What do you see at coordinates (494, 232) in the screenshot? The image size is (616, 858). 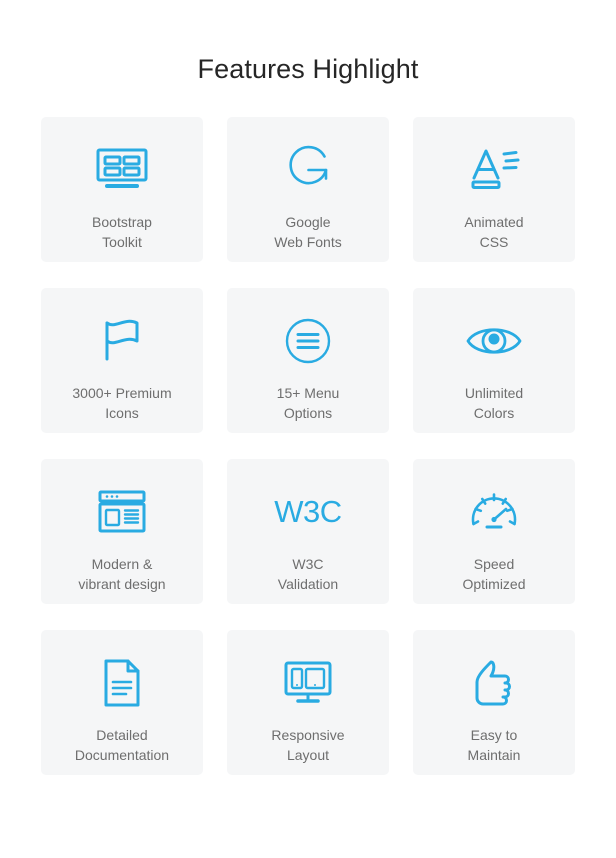 I see `feature-label: Animated CSS` at bounding box center [494, 232].